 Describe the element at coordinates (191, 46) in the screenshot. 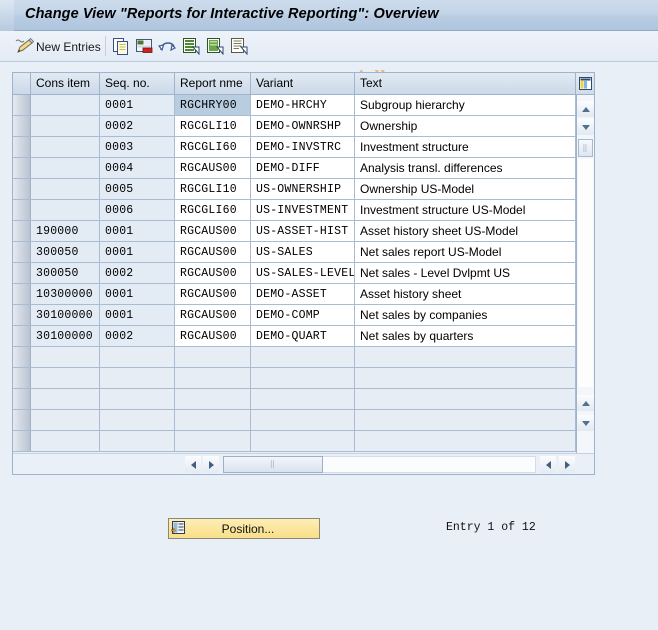

I see `select-all-icon` at that location.